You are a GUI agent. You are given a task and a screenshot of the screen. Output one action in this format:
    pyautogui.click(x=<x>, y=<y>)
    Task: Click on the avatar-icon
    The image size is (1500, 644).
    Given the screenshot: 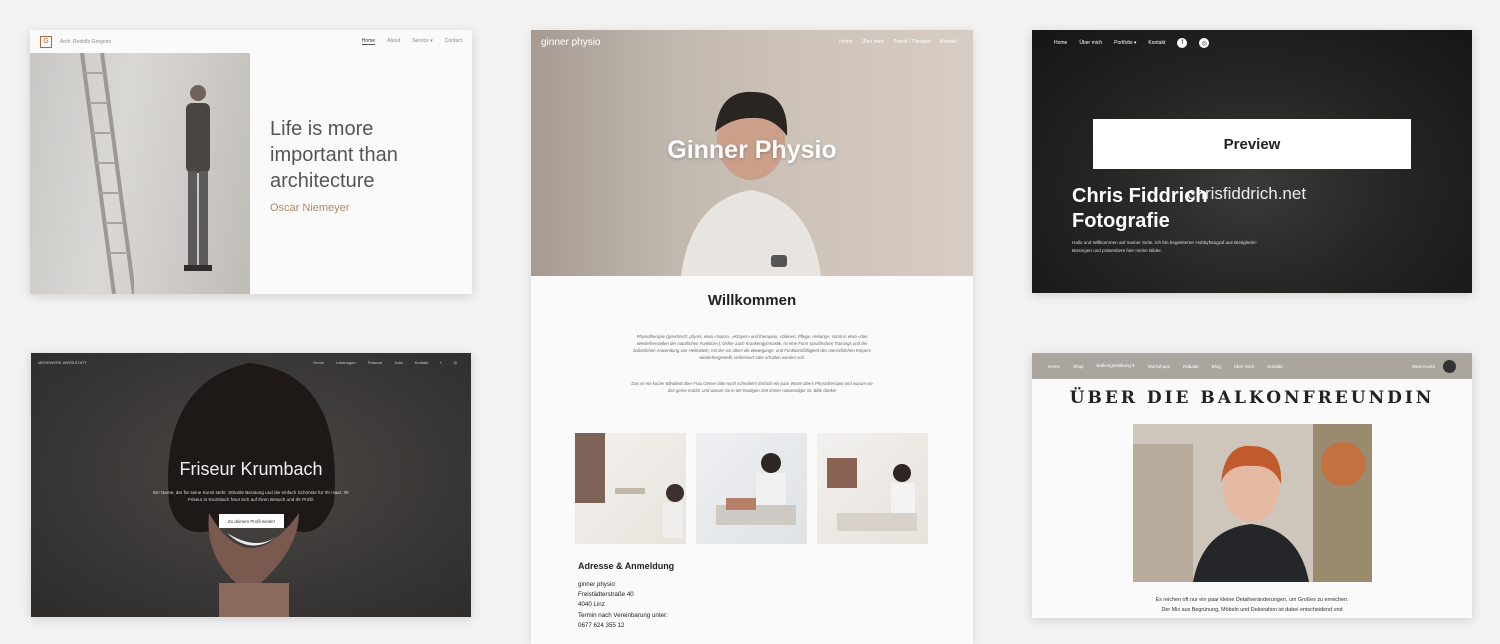 What is the action you would take?
    pyautogui.click(x=1449, y=366)
    